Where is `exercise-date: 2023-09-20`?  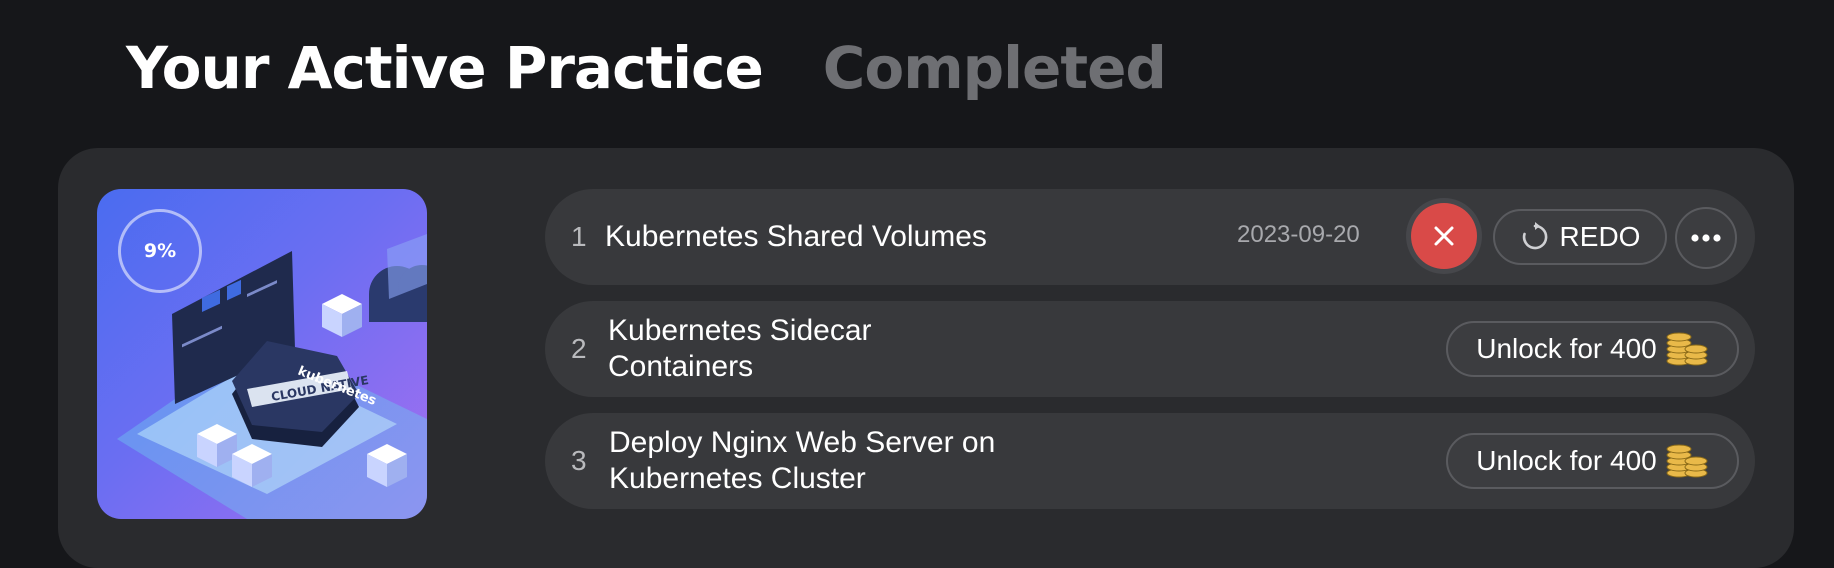
exercise-date: 2023-09-20 is located at coordinates (1298, 234).